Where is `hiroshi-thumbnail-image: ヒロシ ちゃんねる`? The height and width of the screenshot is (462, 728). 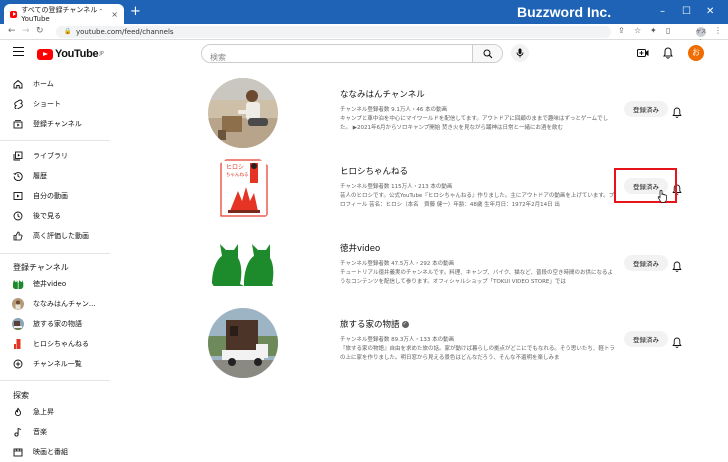
hiroshi-thumbnail-image: ヒロシ ちゃんねる is located at coordinates (244, 188).